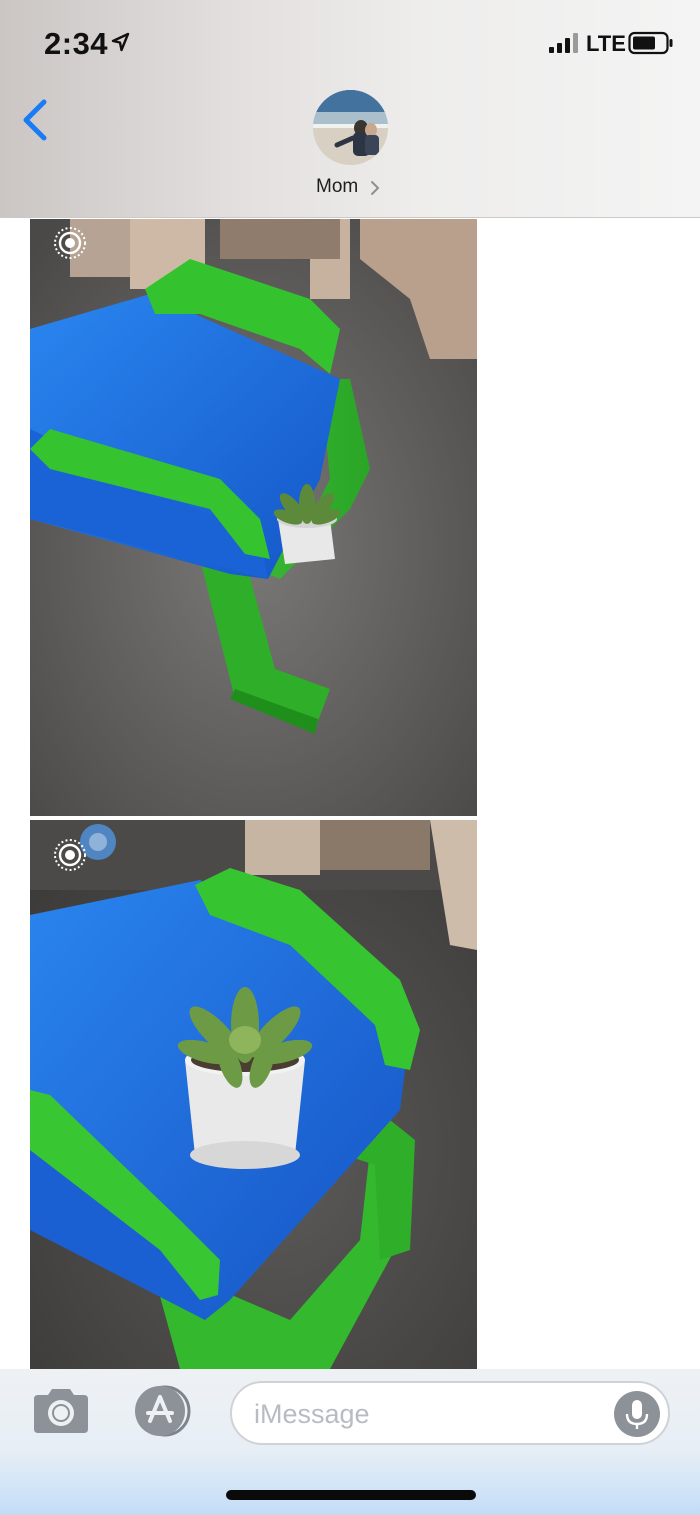 This screenshot has height=1515, width=700. I want to click on conversation-header: 2:34 LTE Mom, so click(350, 109).